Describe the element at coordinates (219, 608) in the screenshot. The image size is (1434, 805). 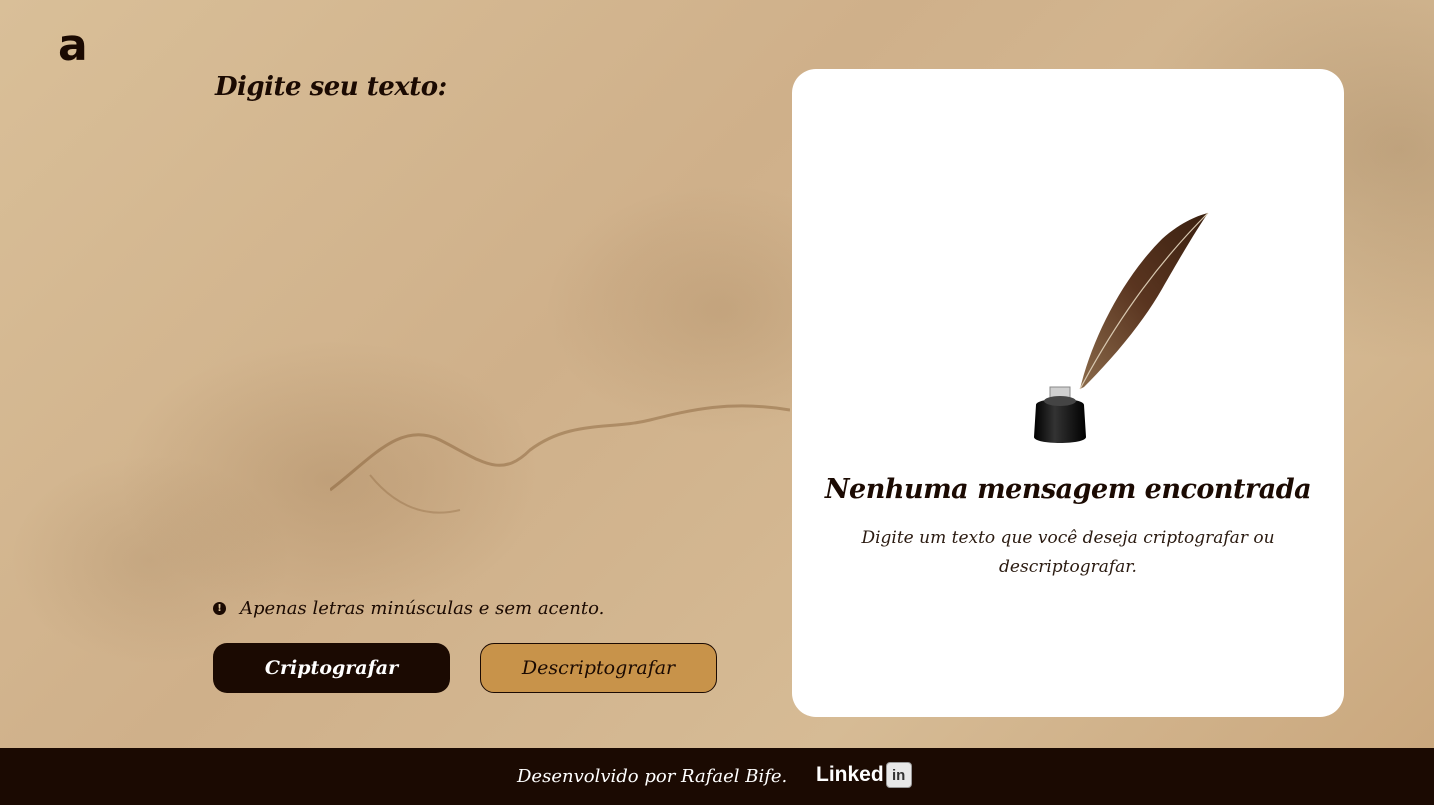
I see `info-circle-icon: !` at that location.